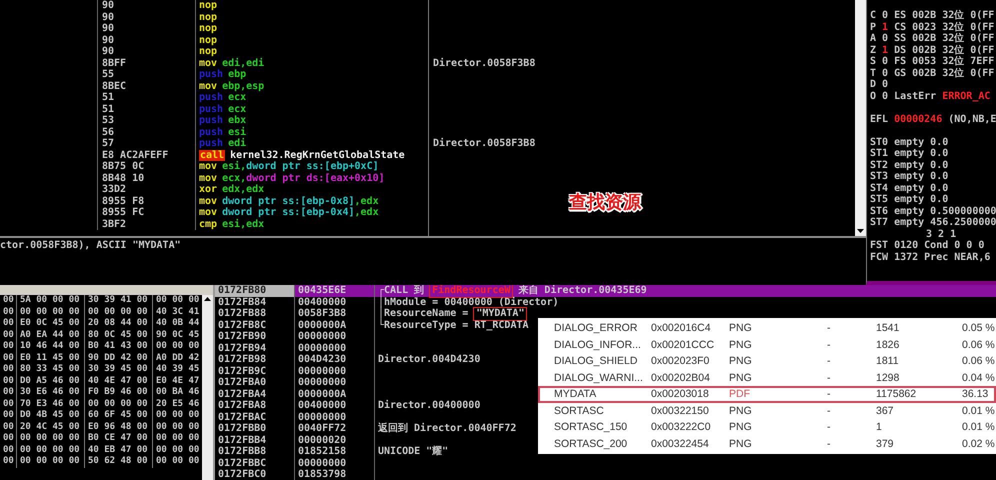 Image resolution: width=996 pixels, height=480 pixels. Describe the element at coordinates (680, 394) in the screenshot. I see `table-cell-text: 0x00203018` at that location.